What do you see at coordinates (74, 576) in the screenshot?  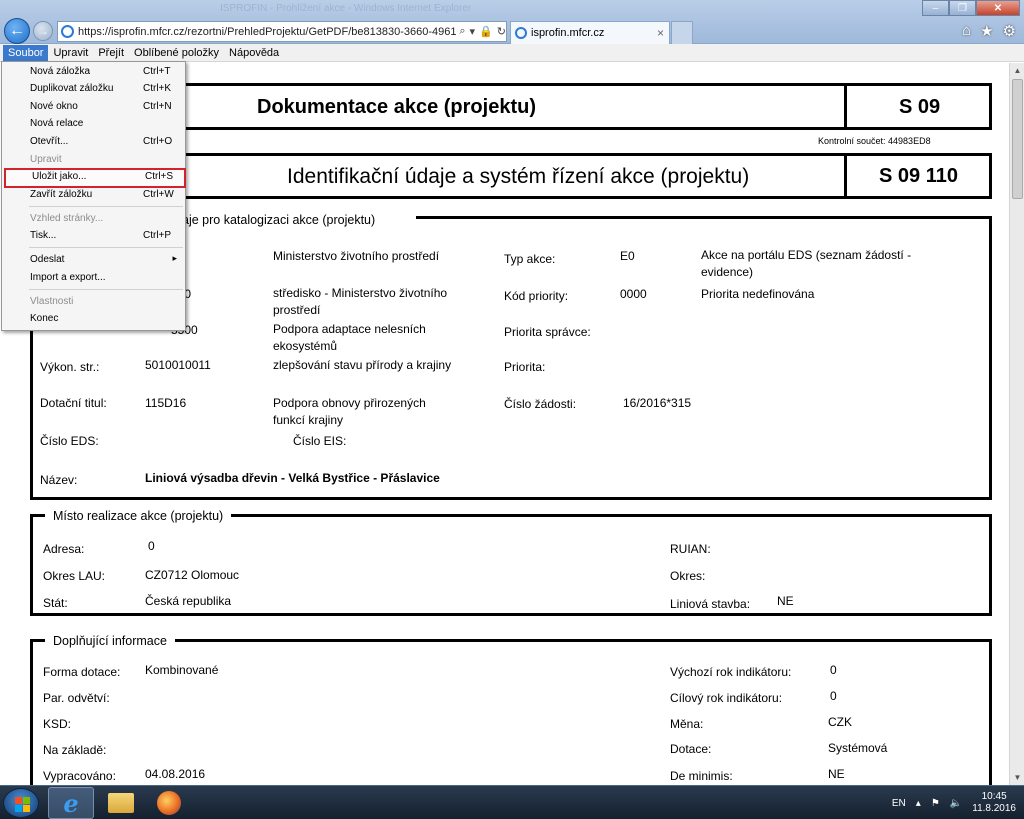 I see `okres-lau-label: Okres LAU:` at bounding box center [74, 576].